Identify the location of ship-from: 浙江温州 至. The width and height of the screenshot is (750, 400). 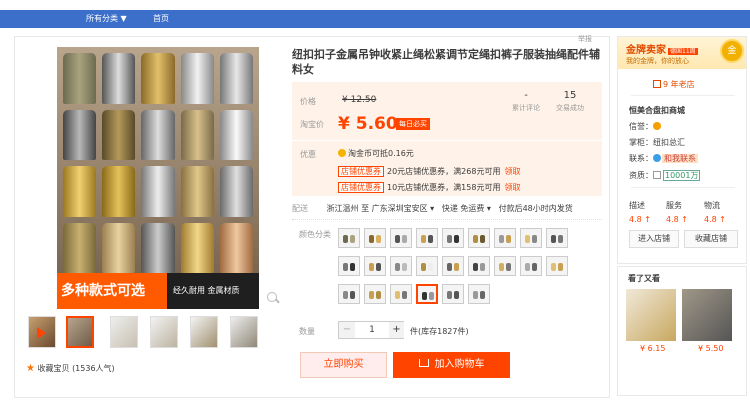
(348, 208).